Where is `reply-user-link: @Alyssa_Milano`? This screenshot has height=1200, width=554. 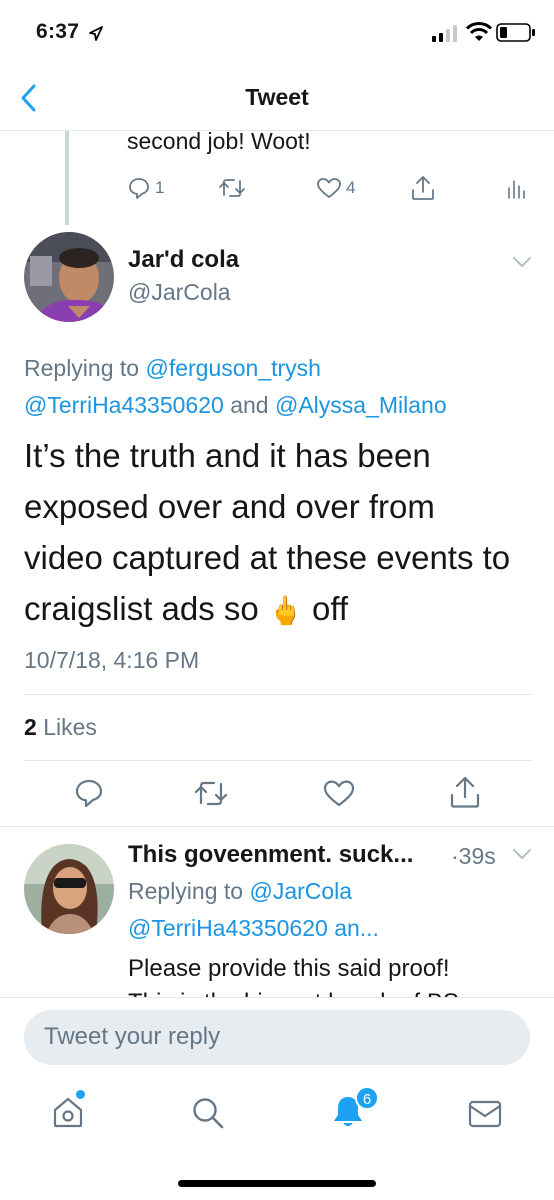
reply-user-link: @Alyssa_Milano is located at coordinates (361, 405).